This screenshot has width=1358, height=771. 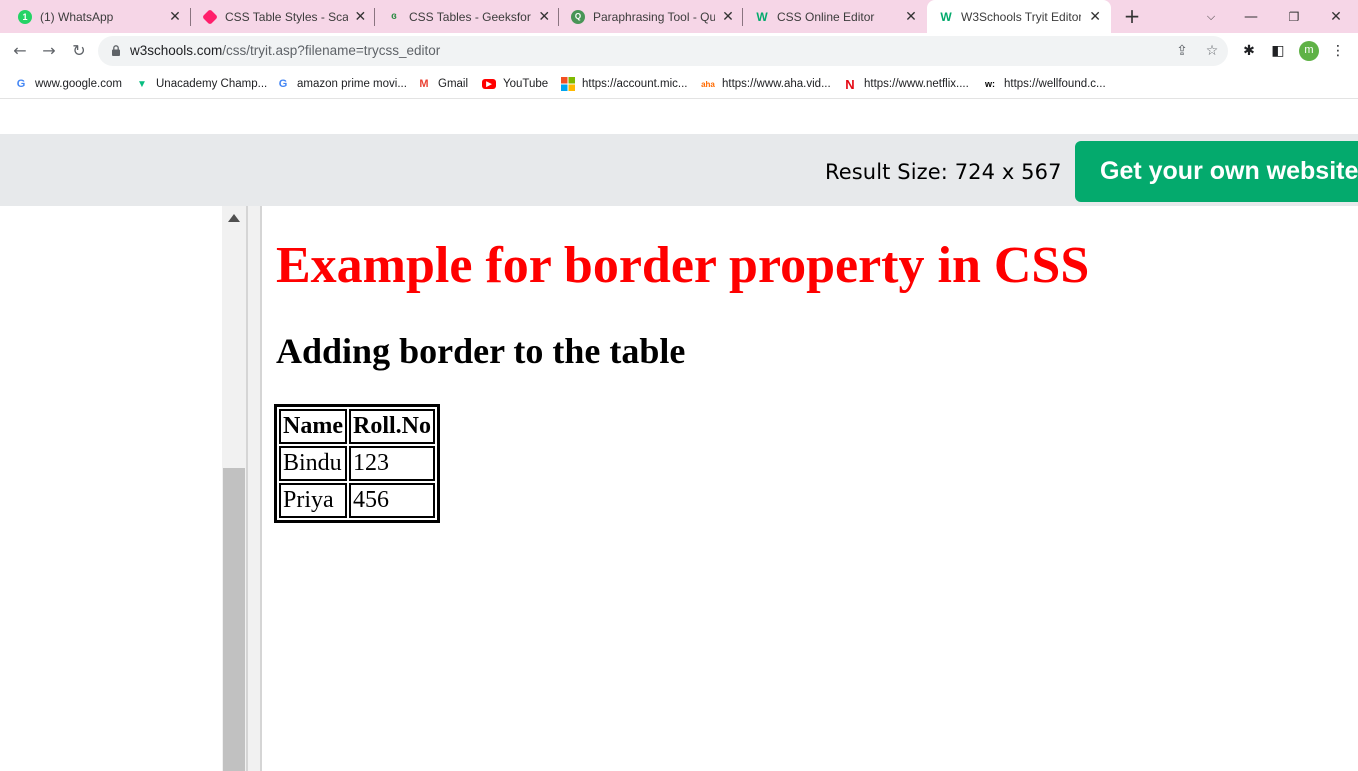 I want to click on tab-geeksforgeeks: ɞ CSS Tables - GeeksforGee ✕, so click(x=467, y=16).